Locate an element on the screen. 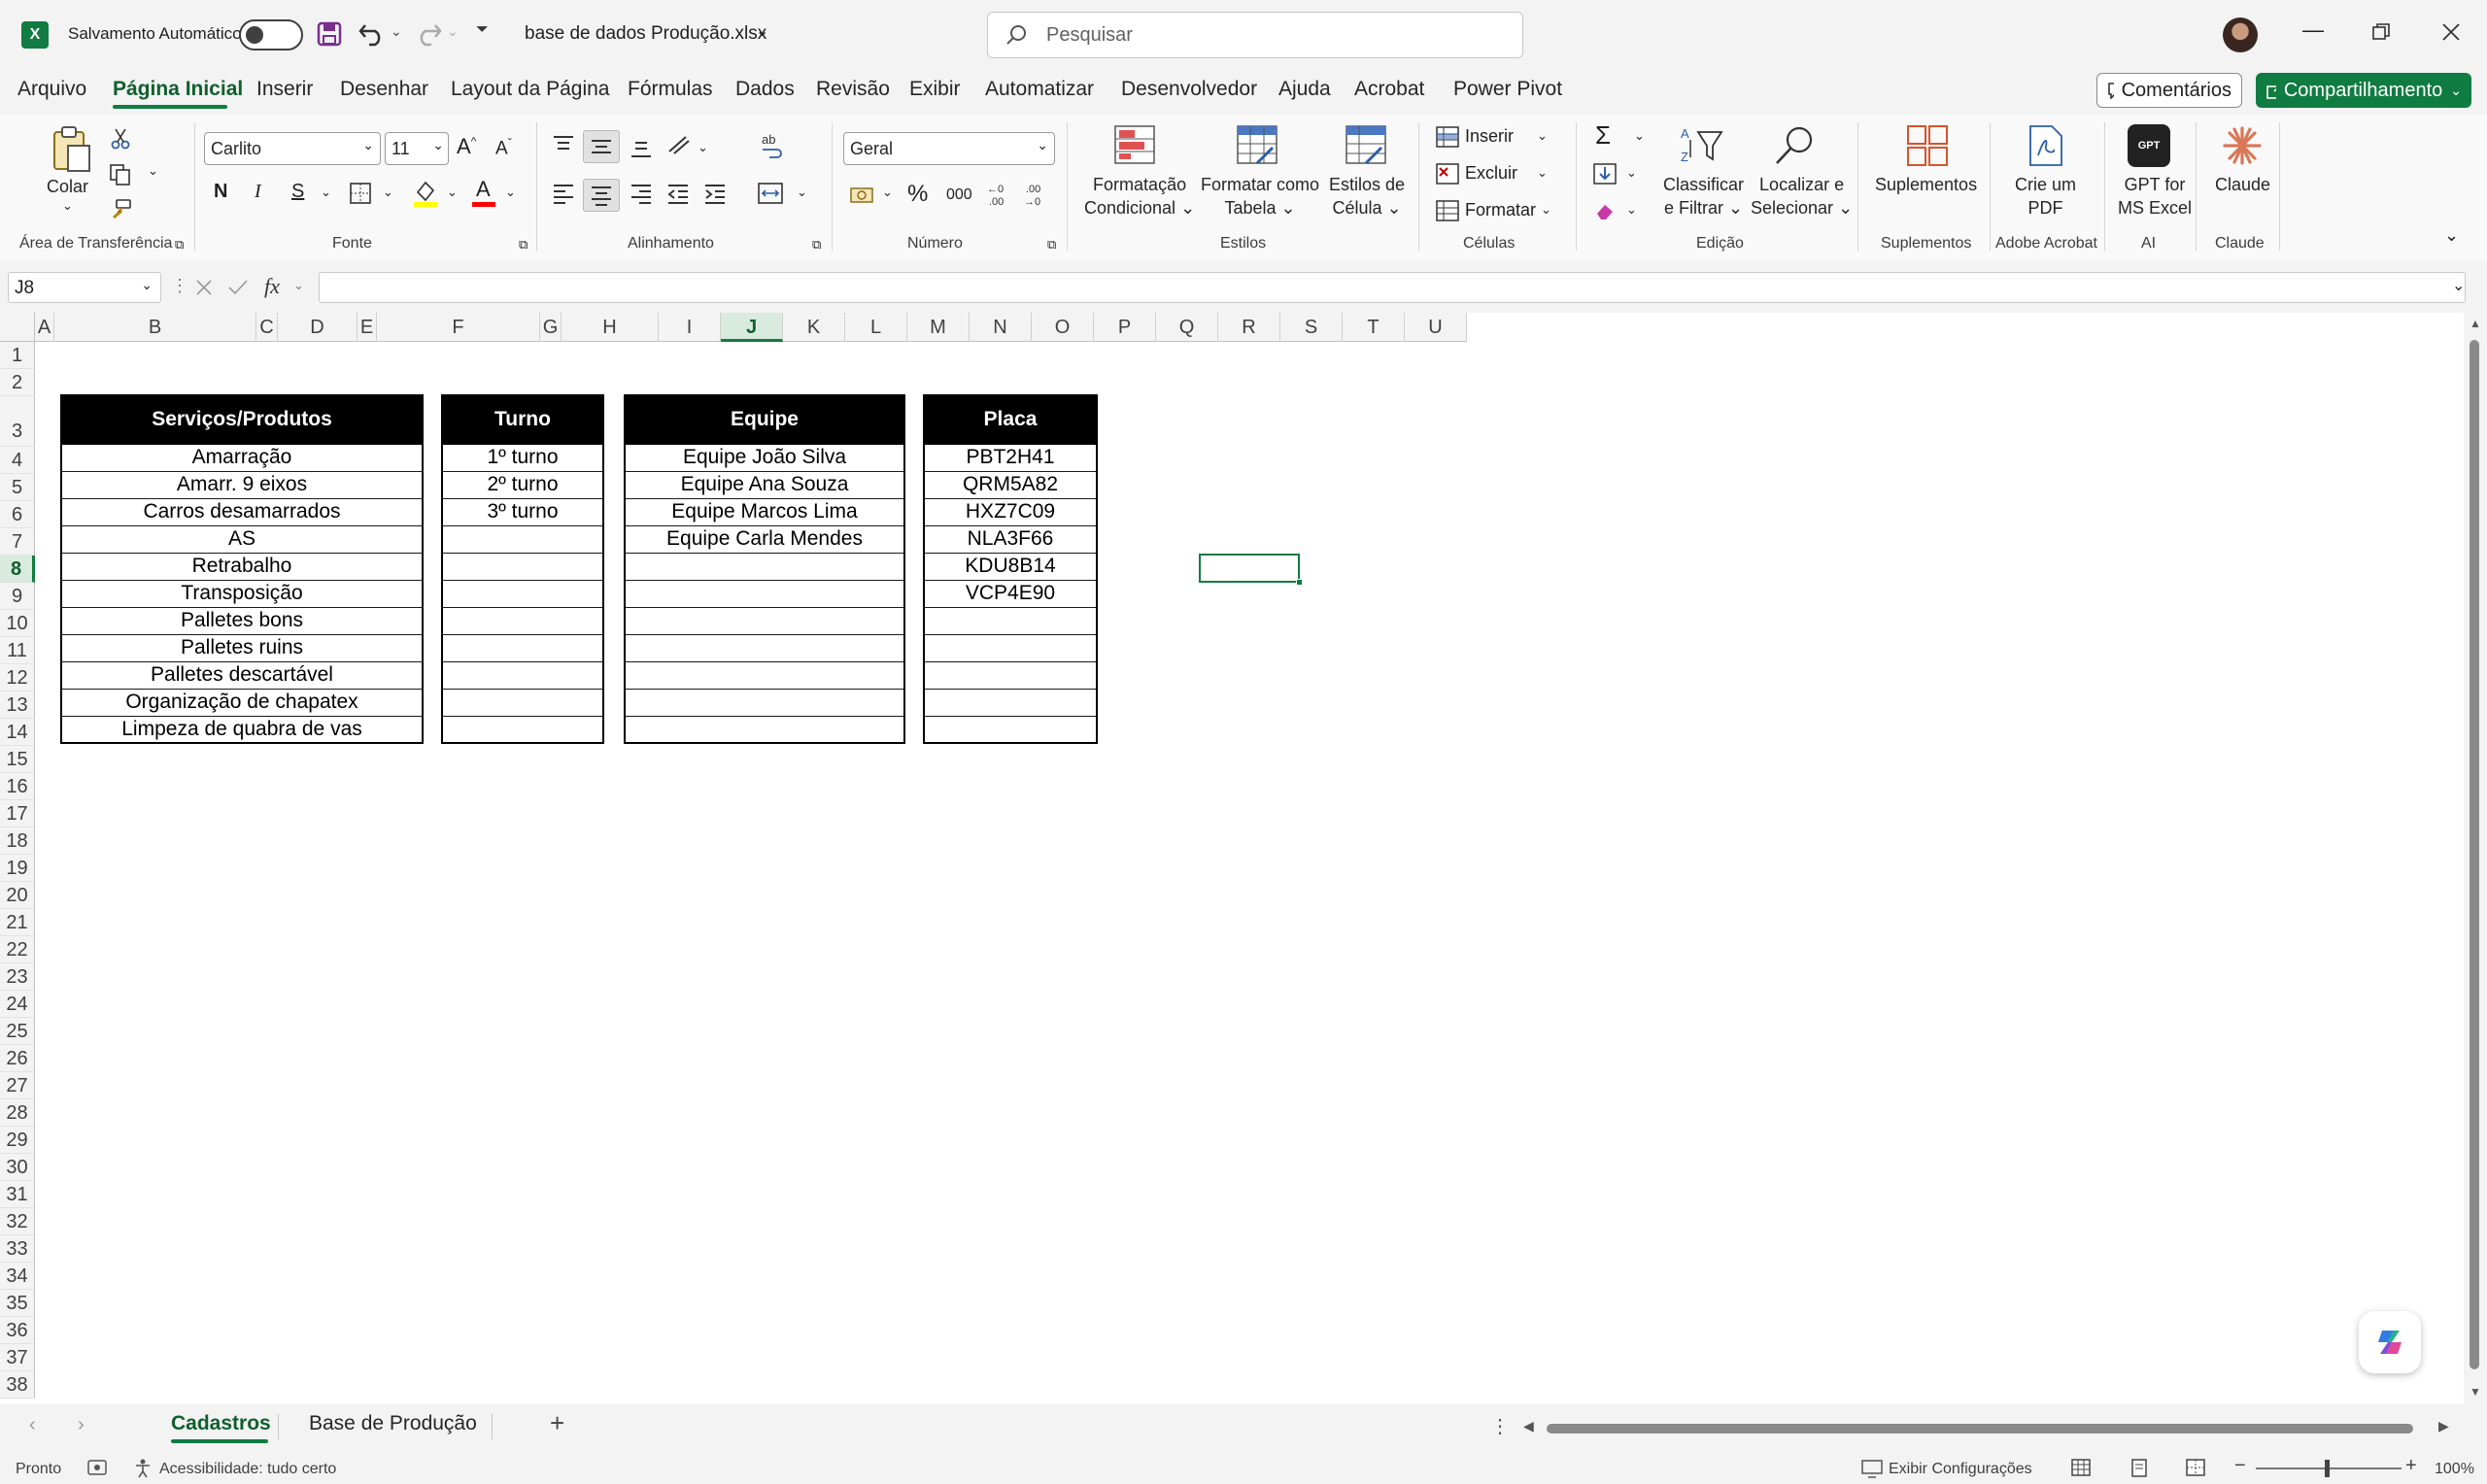 Image resolution: width=2487 pixels, height=1484 pixels. servicos-cell: Palletes ruins is located at coordinates (242, 647).